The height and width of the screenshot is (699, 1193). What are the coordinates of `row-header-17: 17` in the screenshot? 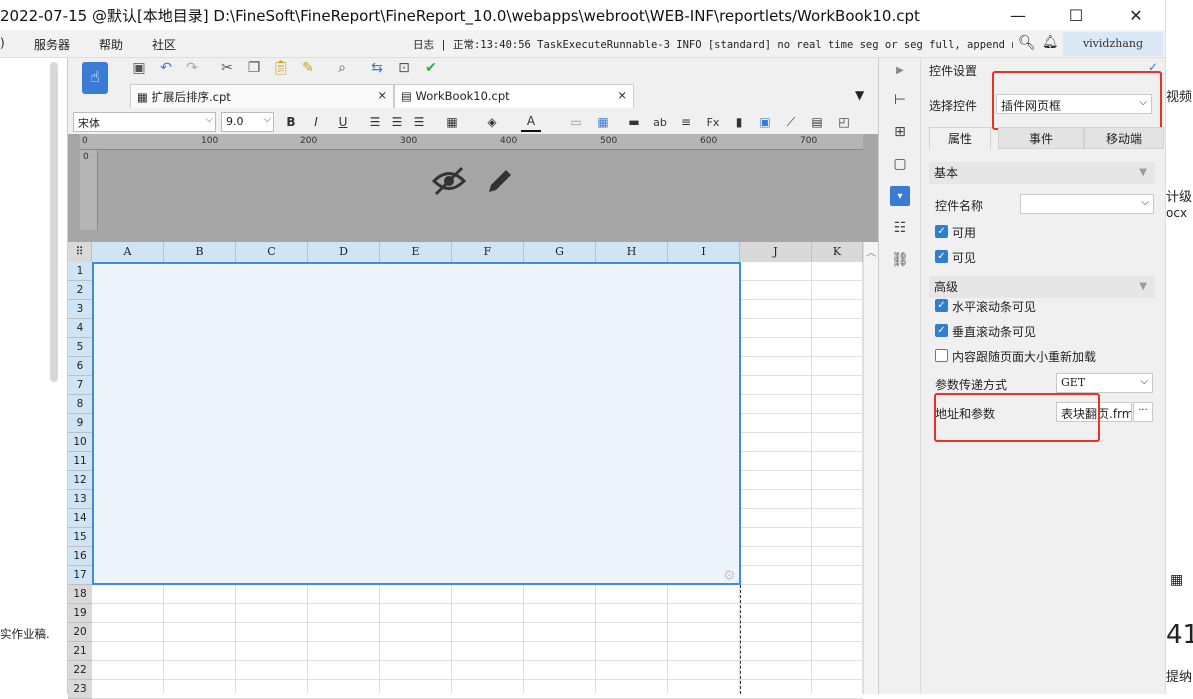 It's located at (80, 575).